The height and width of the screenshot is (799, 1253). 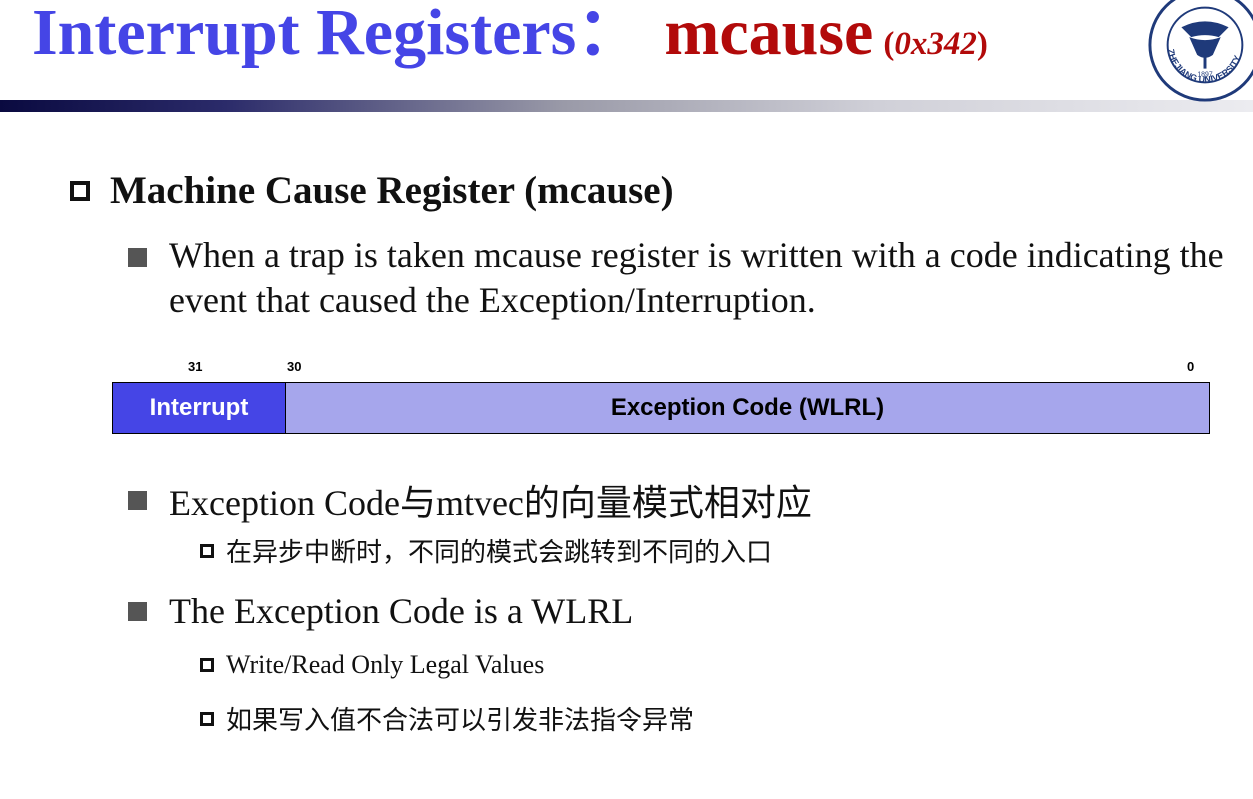 I want to click on subpoint-text: 在异步中断时，不同的模式会跳转到不同的入口, so click(x=499, y=552).